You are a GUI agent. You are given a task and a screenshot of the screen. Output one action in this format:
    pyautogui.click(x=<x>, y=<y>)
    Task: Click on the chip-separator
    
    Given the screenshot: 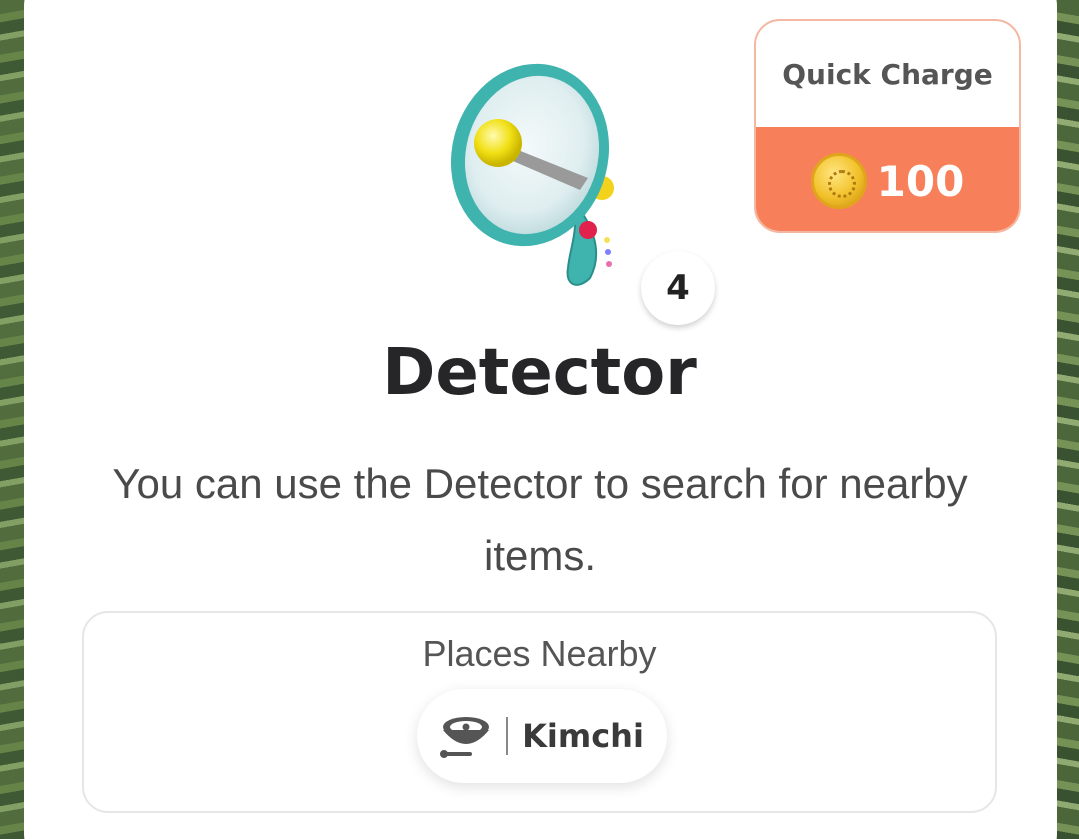 What is the action you would take?
    pyautogui.click(x=507, y=736)
    